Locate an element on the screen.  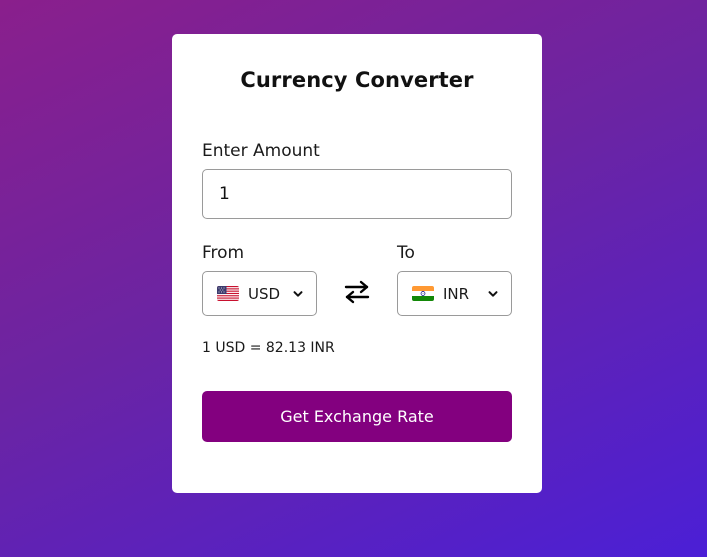
to-currency-code: INR is located at coordinates (456, 293).